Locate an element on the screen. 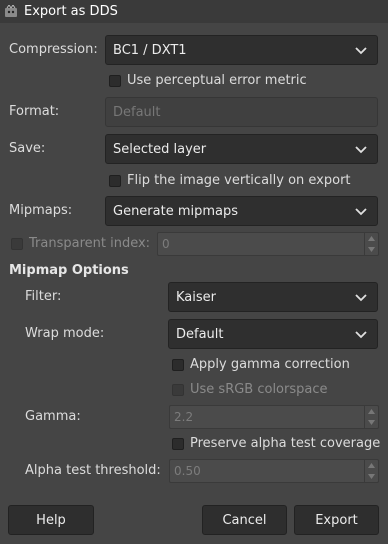 Image resolution: width=388 pixels, height=544 pixels. compression-value: BC1 / DXT1 is located at coordinates (150, 50).